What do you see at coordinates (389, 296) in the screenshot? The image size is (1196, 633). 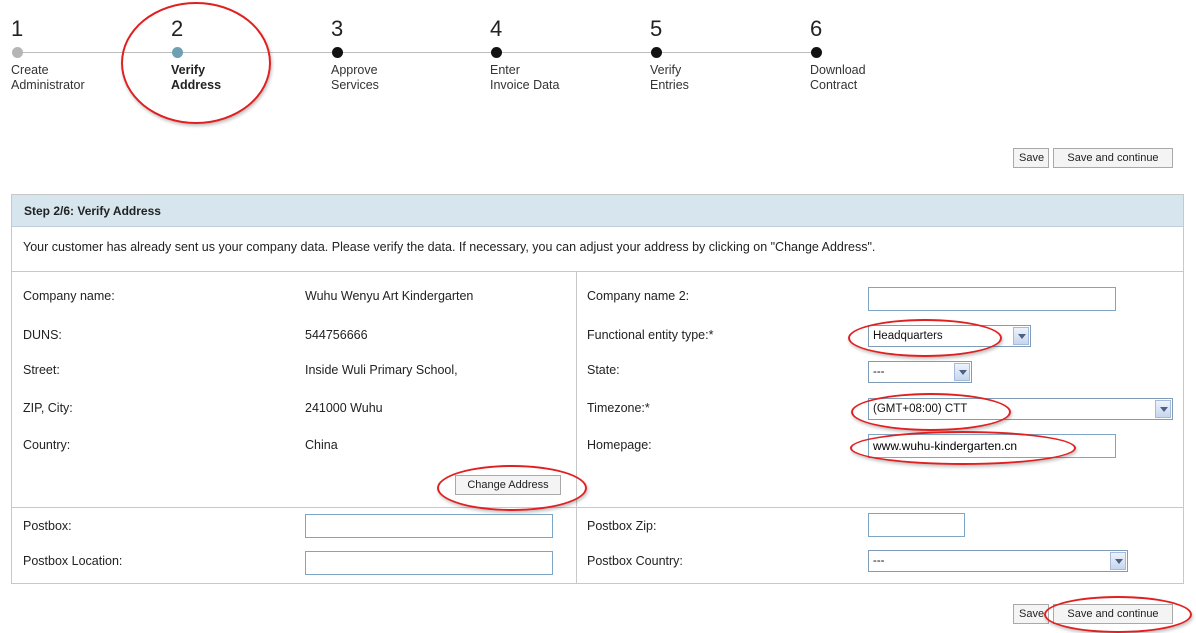 I see `company-name-value: Wuhu Wenyu Art Kindergarten` at bounding box center [389, 296].